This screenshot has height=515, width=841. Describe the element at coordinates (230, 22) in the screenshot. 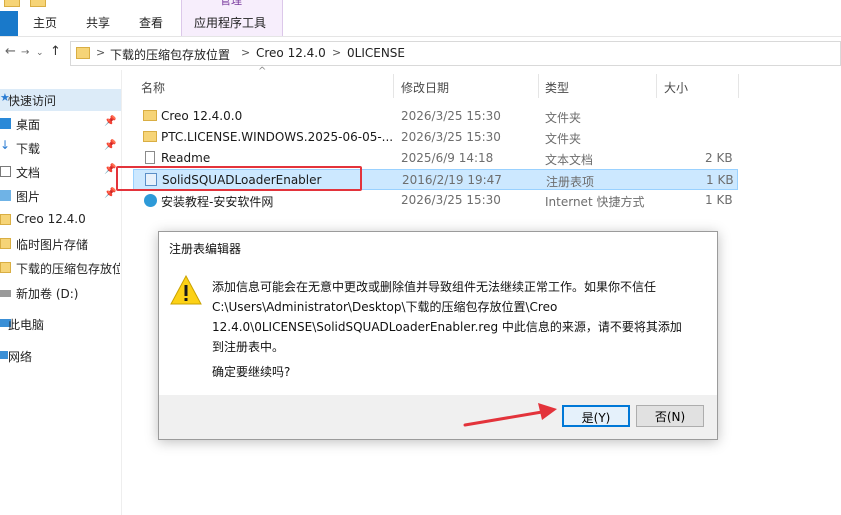

I see `tab-app-tools: 应用程序工具` at that location.